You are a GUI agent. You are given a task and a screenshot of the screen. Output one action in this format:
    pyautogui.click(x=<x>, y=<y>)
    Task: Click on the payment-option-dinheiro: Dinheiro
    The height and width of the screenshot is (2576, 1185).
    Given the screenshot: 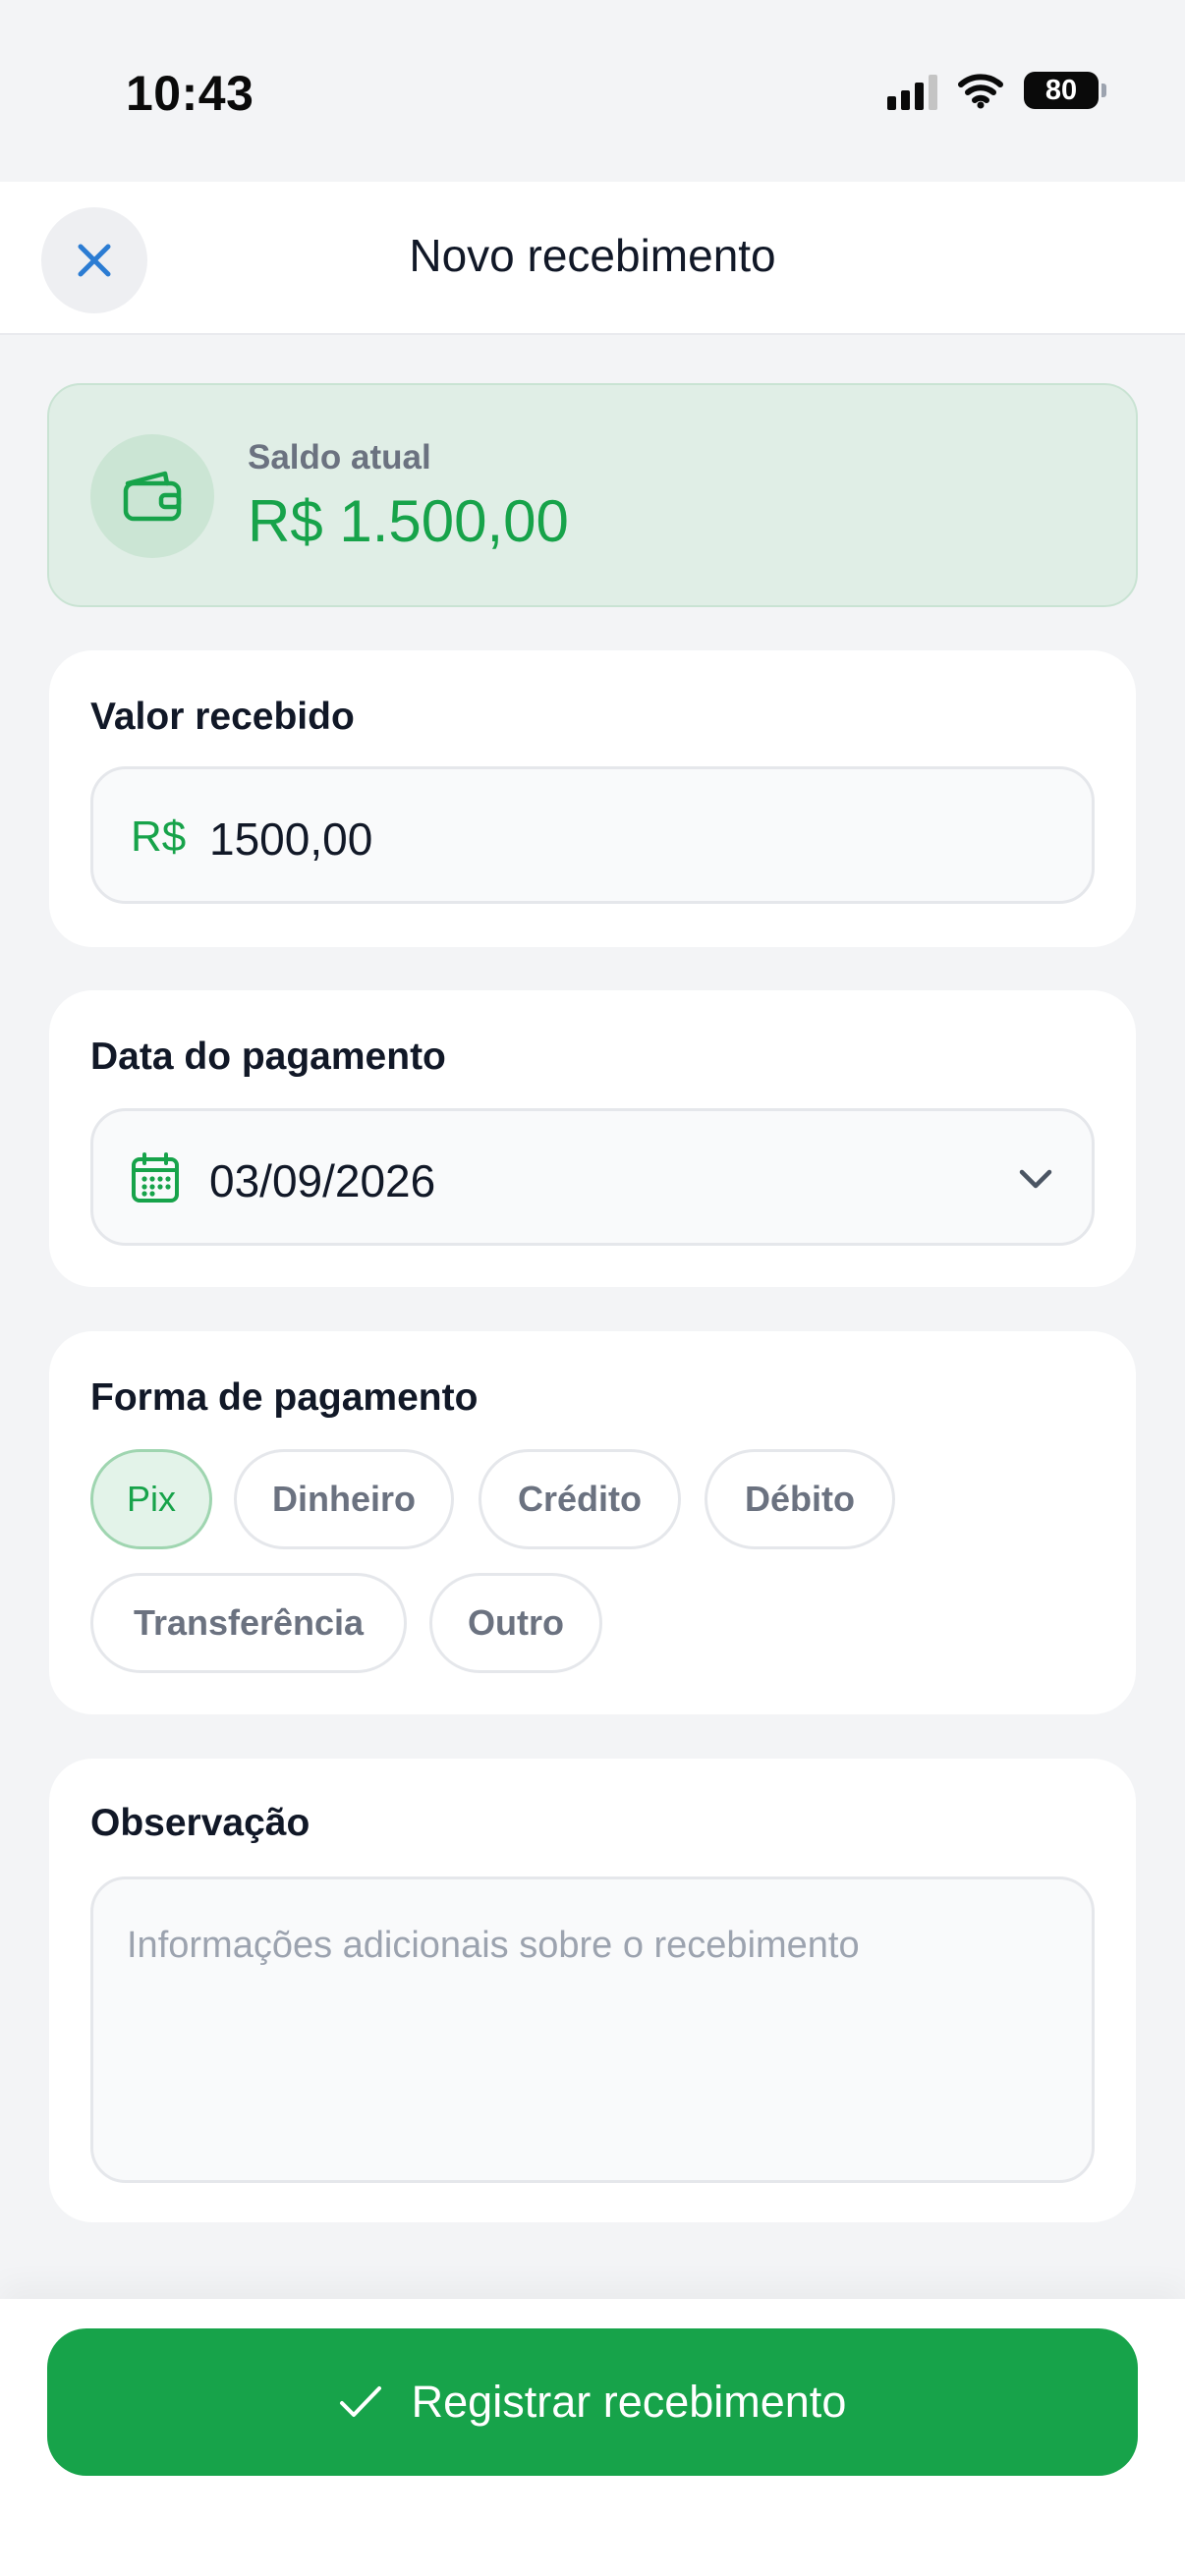 What is the action you would take?
    pyautogui.click(x=344, y=1499)
    